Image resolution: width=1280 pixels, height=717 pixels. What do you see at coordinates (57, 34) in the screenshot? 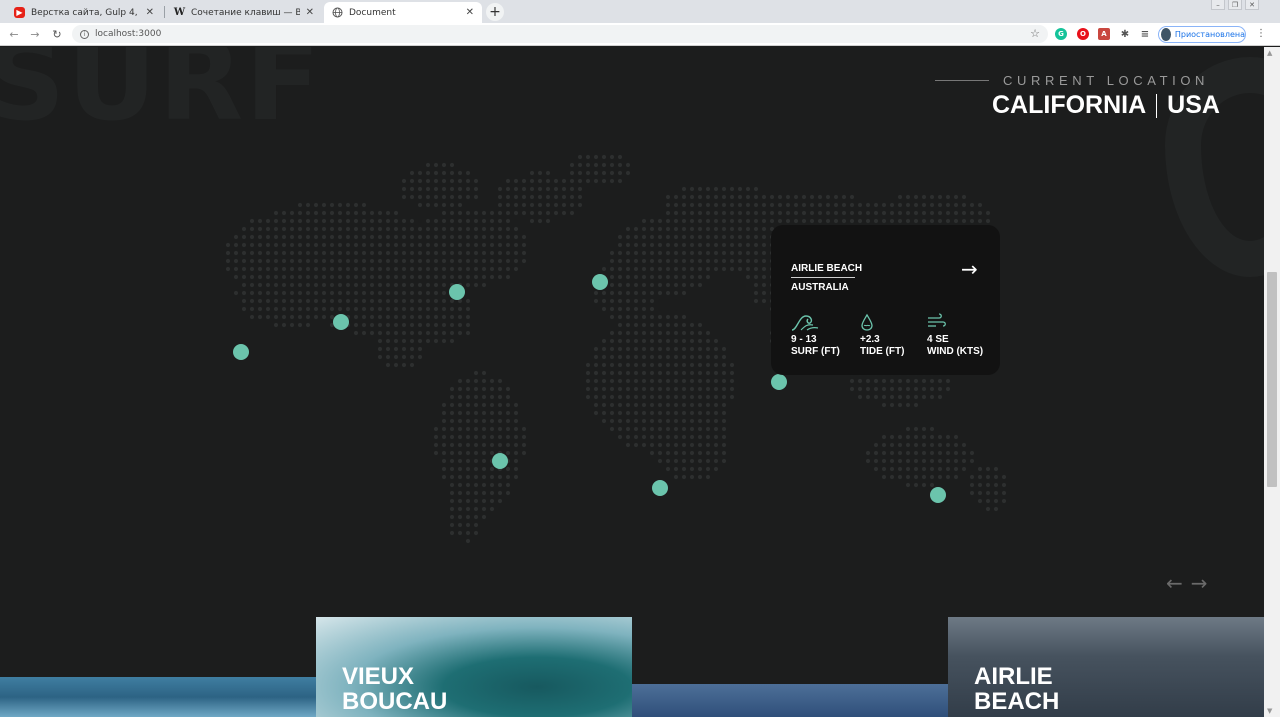
I see `reload-icon: ↻` at bounding box center [57, 34].